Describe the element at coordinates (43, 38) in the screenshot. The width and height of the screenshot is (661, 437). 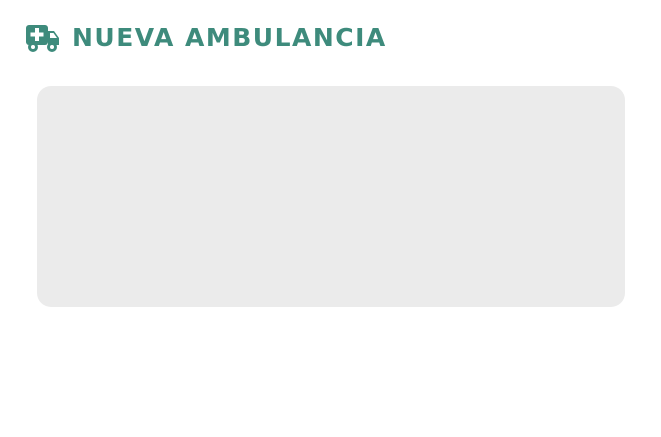
I see `ambulance-icon` at that location.